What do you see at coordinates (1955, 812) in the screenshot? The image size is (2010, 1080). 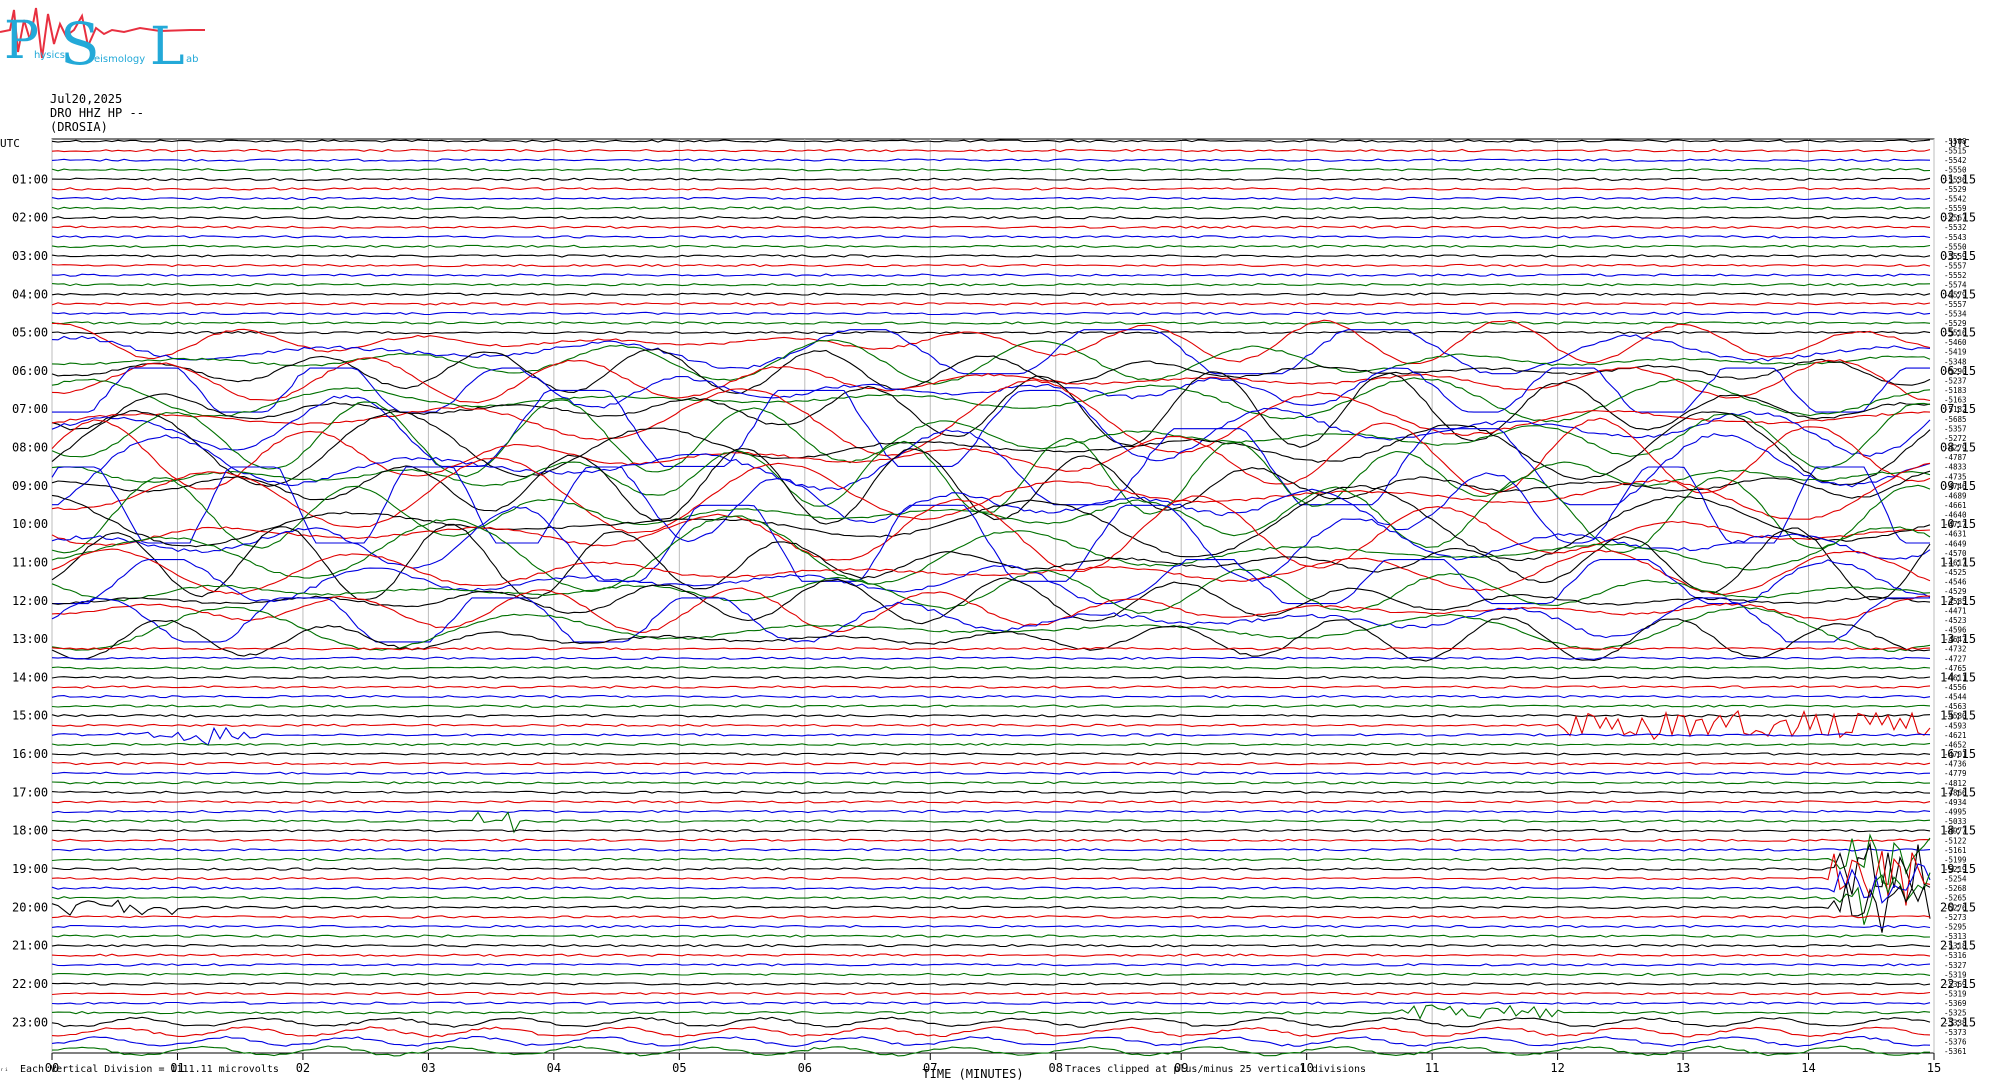 I see `trace-offset-label: -4995` at bounding box center [1955, 812].